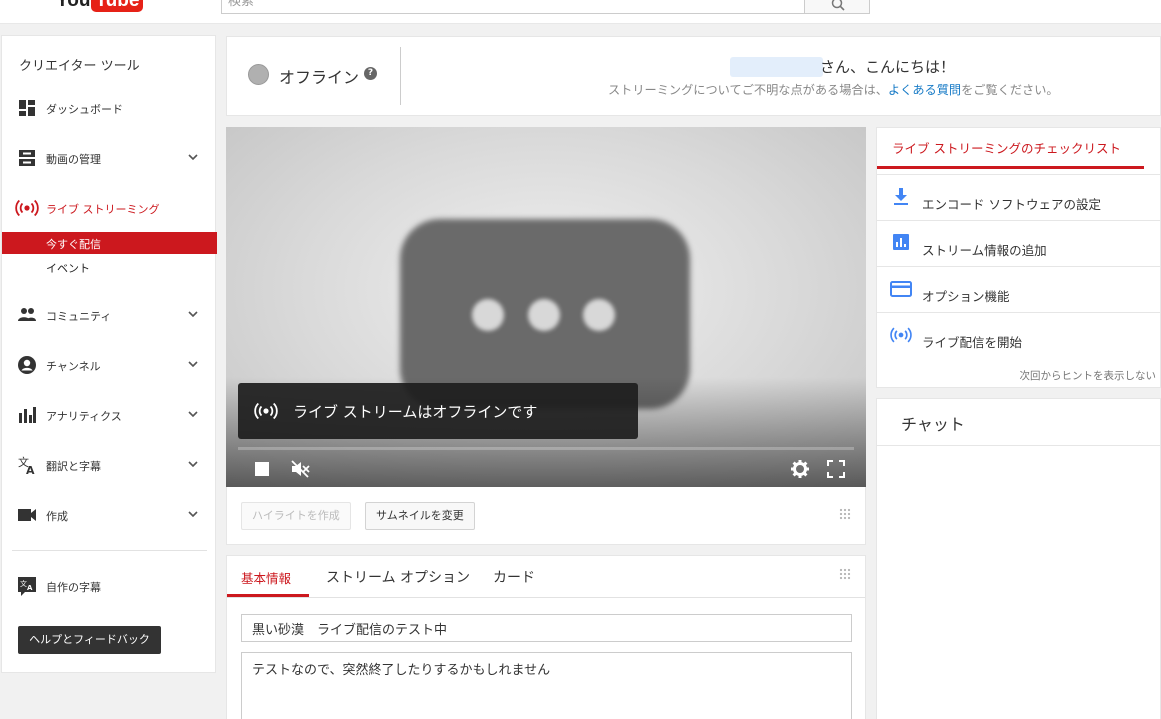  I want to click on tab-basic-info: 基本情報, so click(266, 577).